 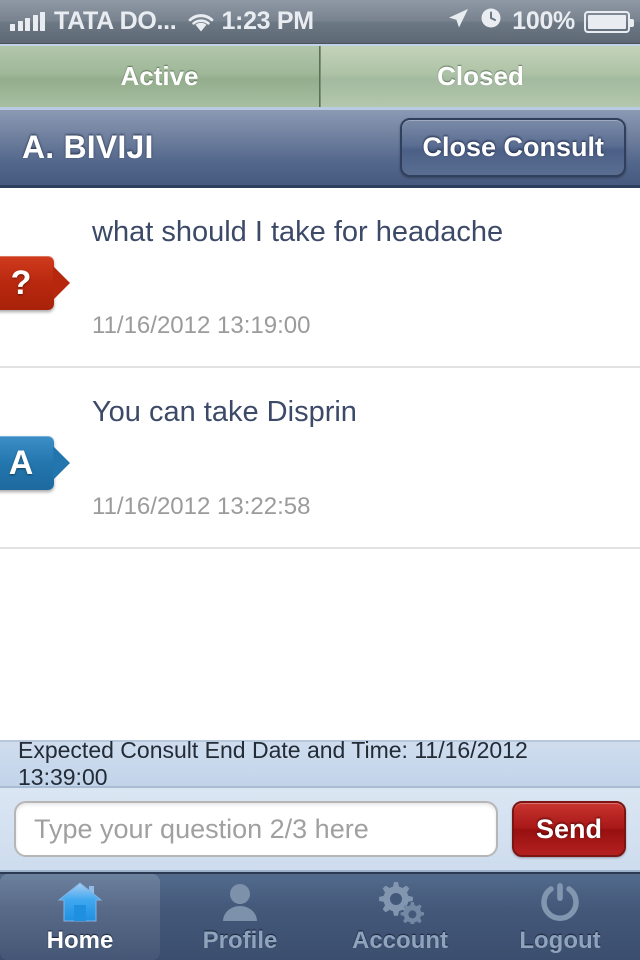 What do you see at coordinates (320, 149) in the screenshot?
I see `consult-header: A. BIVIJI Close Consult` at bounding box center [320, 149].